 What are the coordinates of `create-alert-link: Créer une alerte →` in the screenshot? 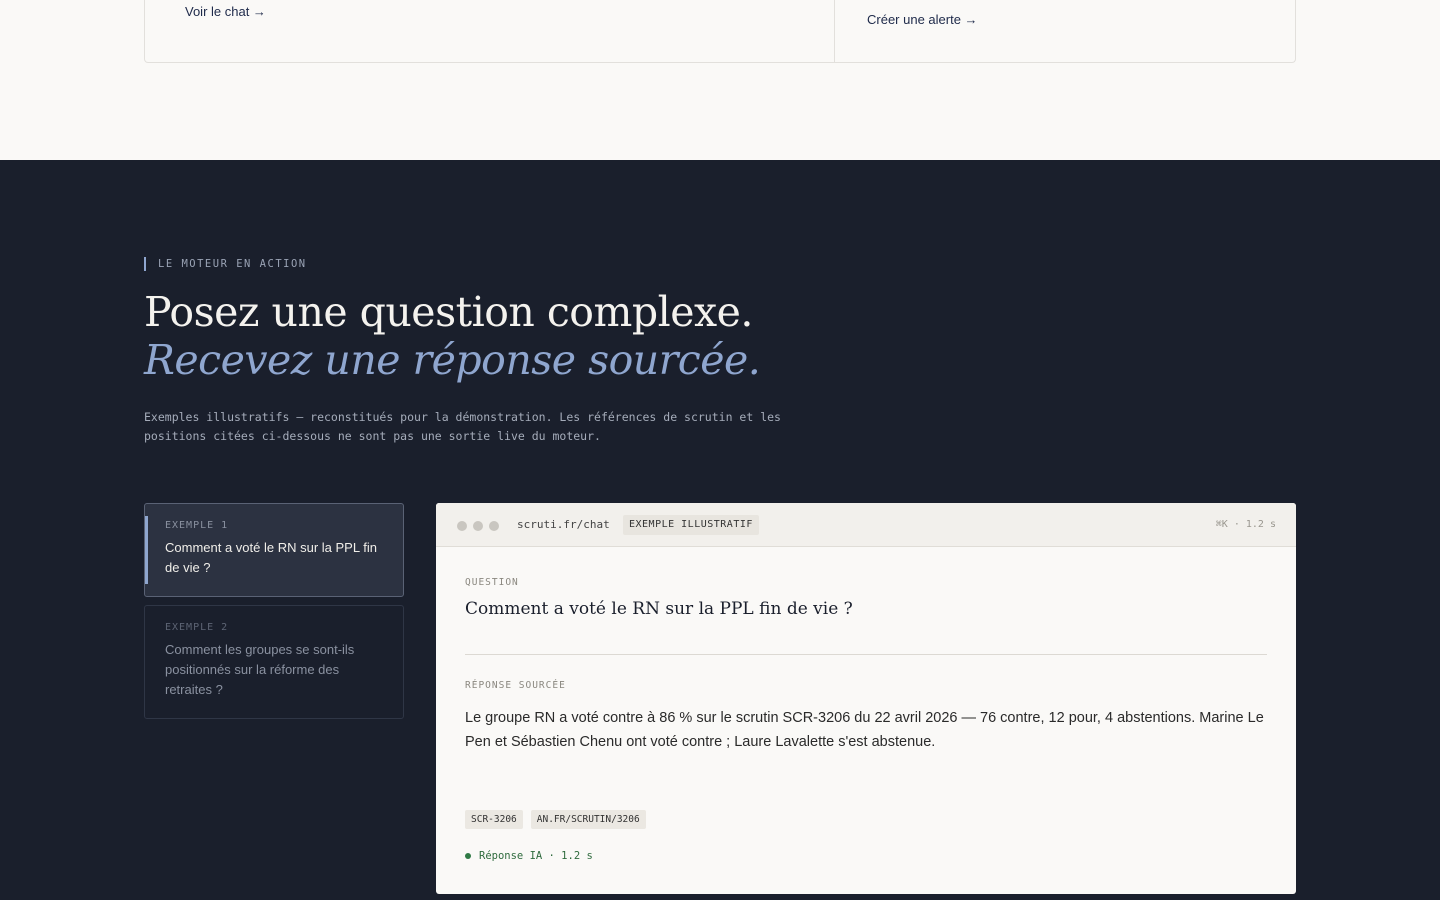 It's located at (922, 19).